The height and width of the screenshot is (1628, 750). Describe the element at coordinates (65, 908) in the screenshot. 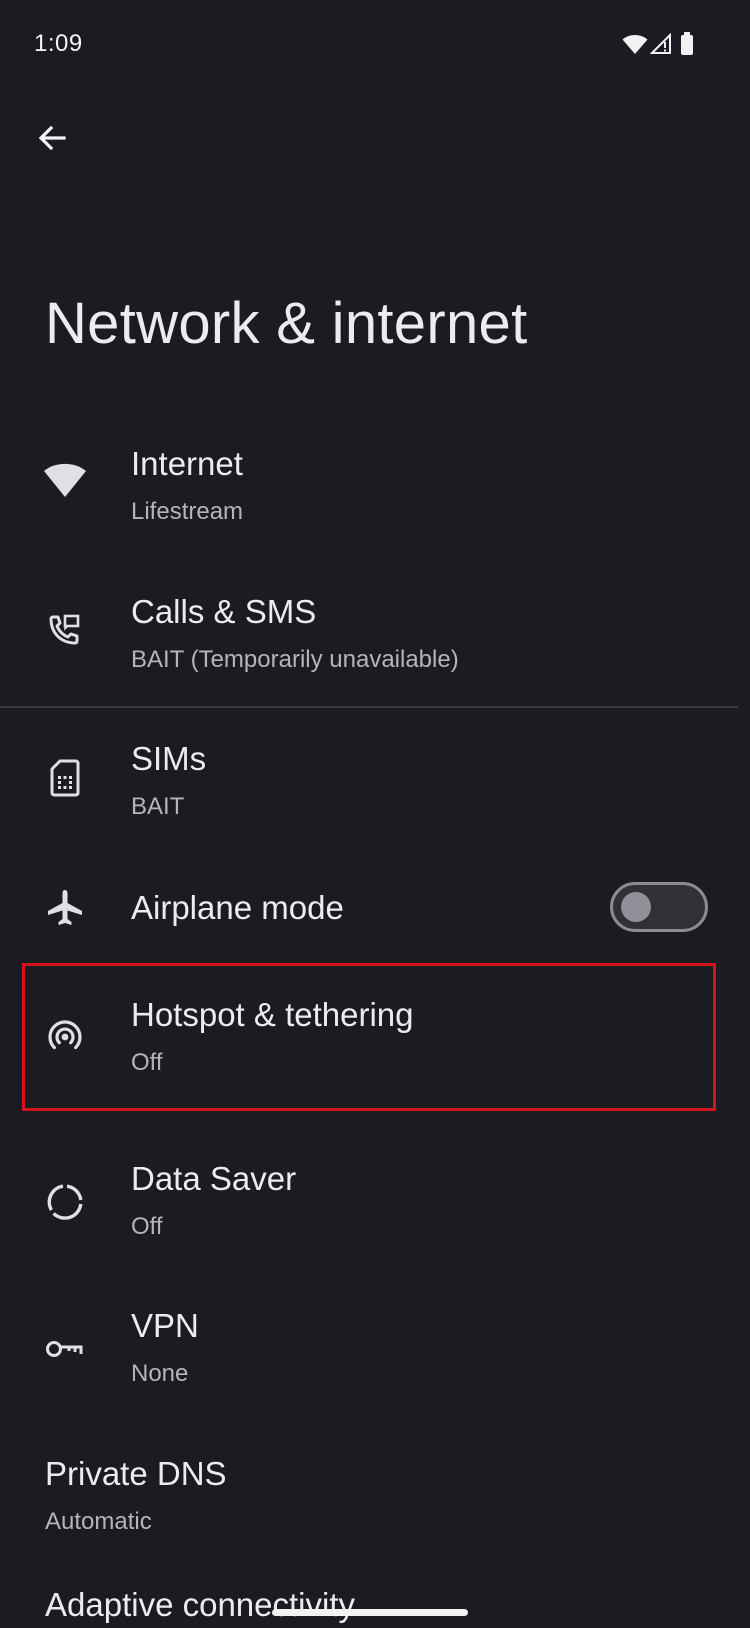

I see `airplane-icon` at that location.